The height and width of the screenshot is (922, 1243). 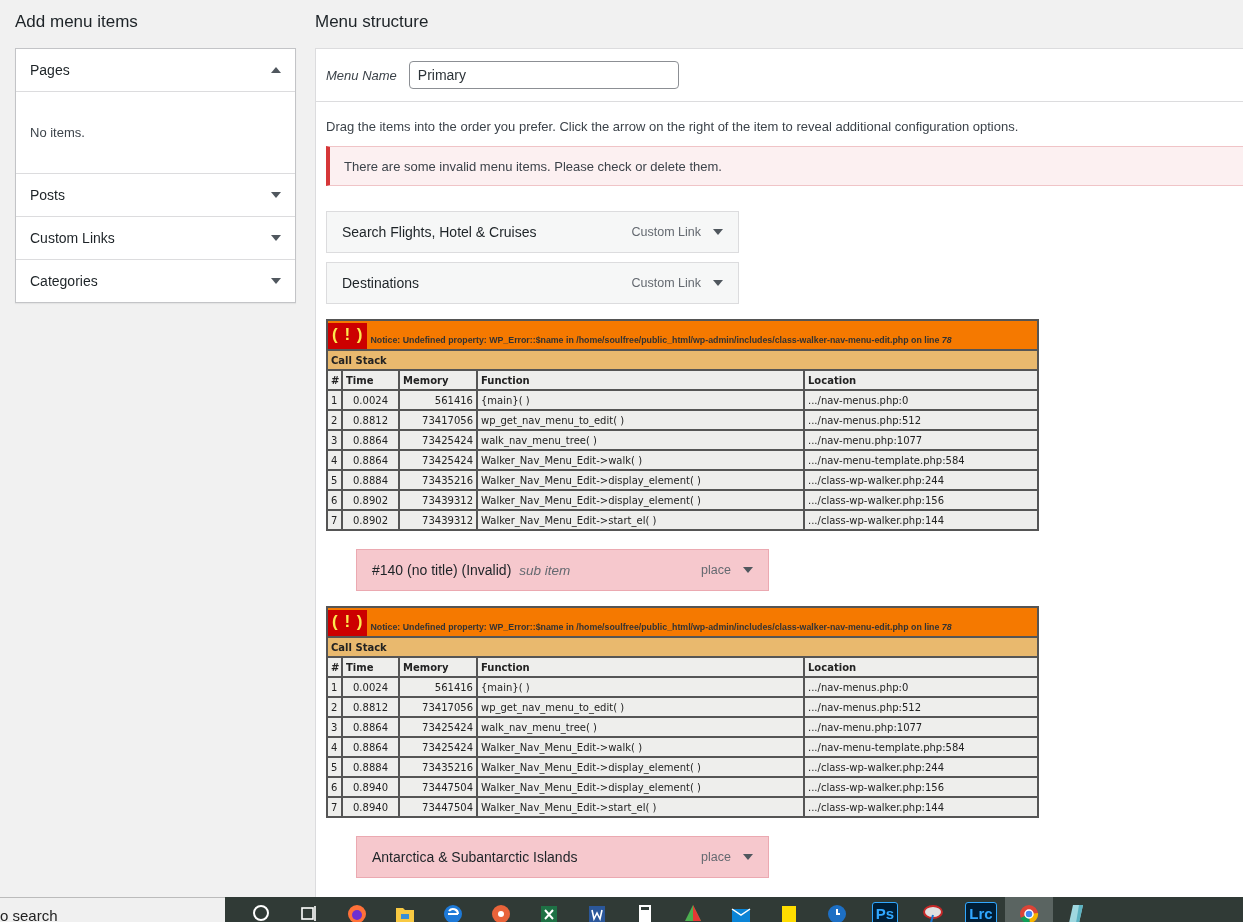 What do you see at coordinates (673, 126) in the screenshot?
I see `instructions-text: Drag the items into the order you prefer. Click the arrow on the right of the item to reveal additional configuration options.` at bounding box center [673, 126].